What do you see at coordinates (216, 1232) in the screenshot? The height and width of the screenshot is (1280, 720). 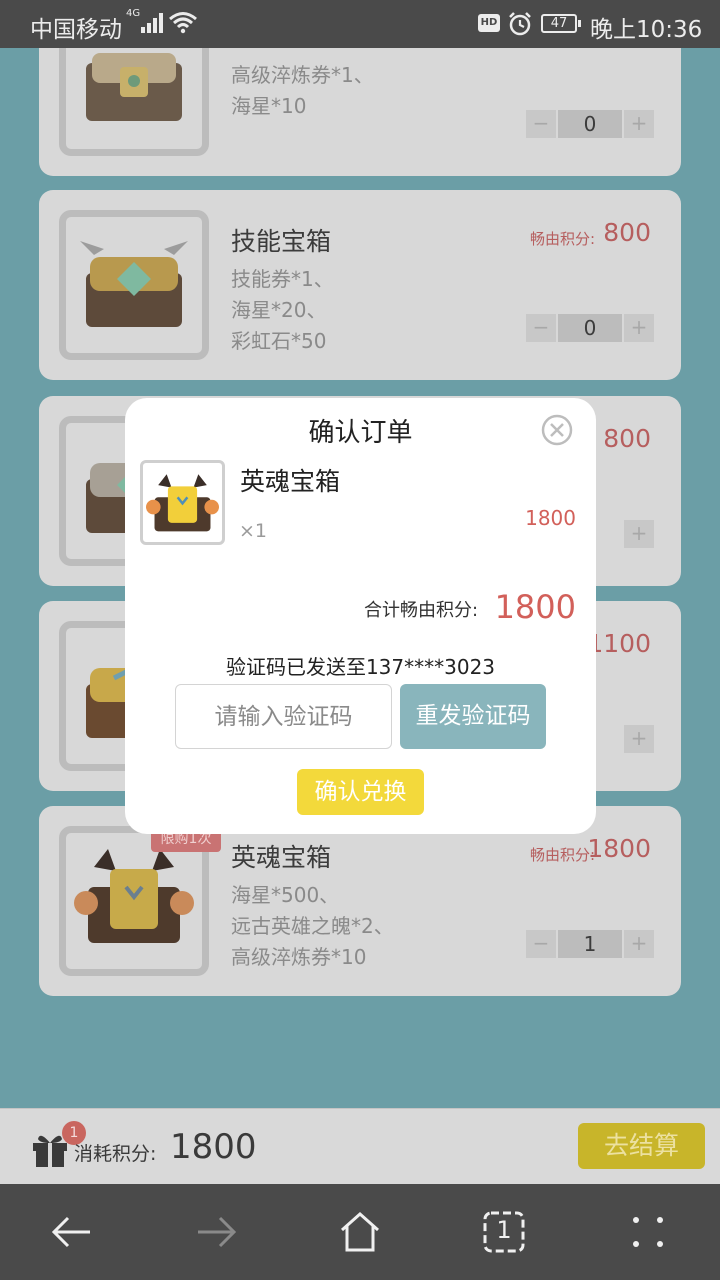 I see `forward-arrow-icon` at bounding box center [216, 1232].